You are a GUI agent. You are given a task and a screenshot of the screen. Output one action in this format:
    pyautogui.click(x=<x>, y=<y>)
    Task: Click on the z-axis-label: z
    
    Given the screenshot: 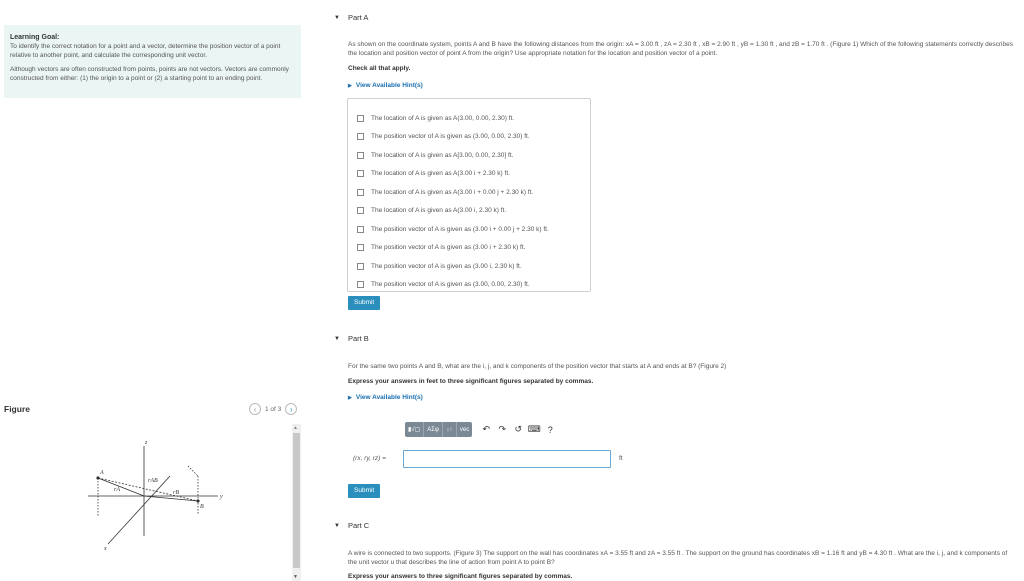 What is the action you would take?
    pyautogui.click(x=146, y=443)
    